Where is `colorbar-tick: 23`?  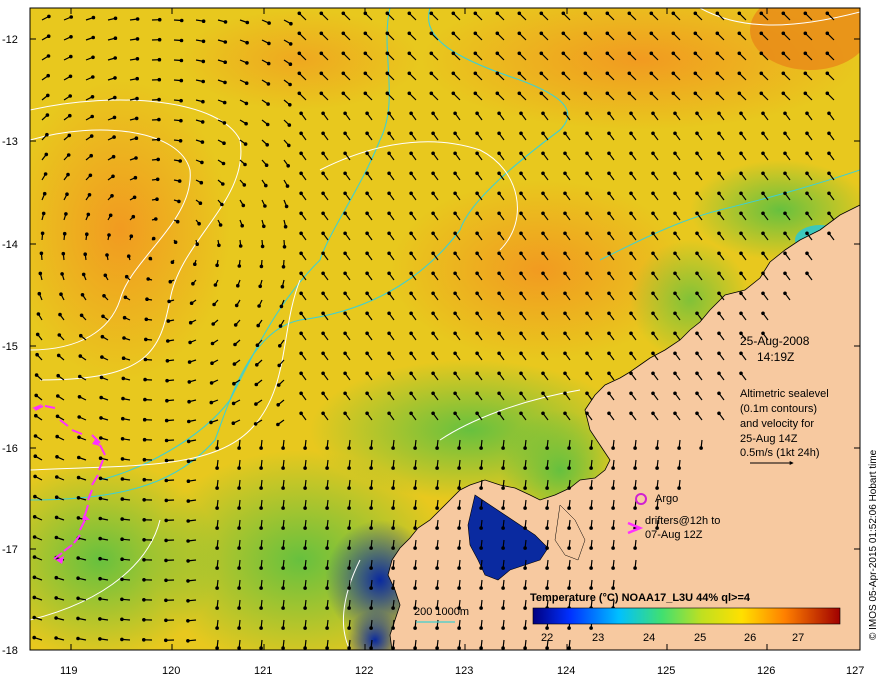
colorbar-tick: 23 is located at coordinates (598, 638).